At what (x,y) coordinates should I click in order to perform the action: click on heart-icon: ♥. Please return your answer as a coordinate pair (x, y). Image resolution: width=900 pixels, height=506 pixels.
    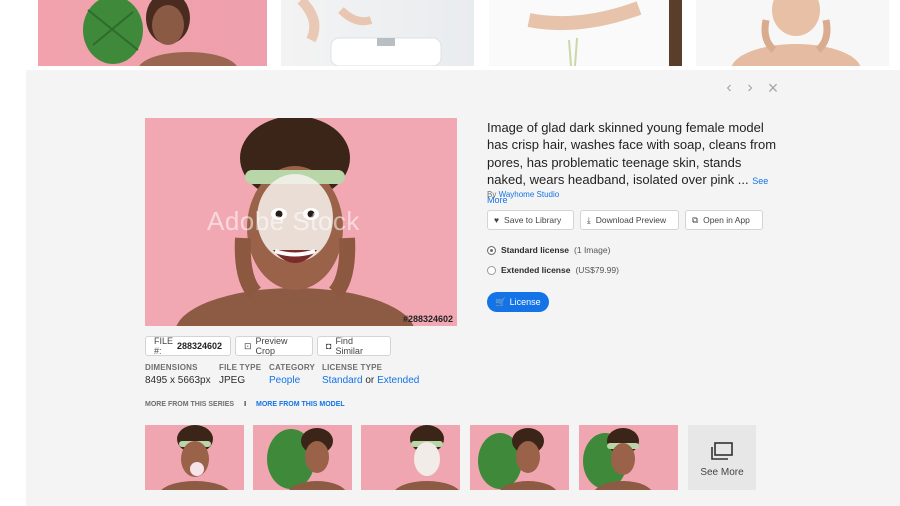
    Looking at the image, I should click on (497, 220).